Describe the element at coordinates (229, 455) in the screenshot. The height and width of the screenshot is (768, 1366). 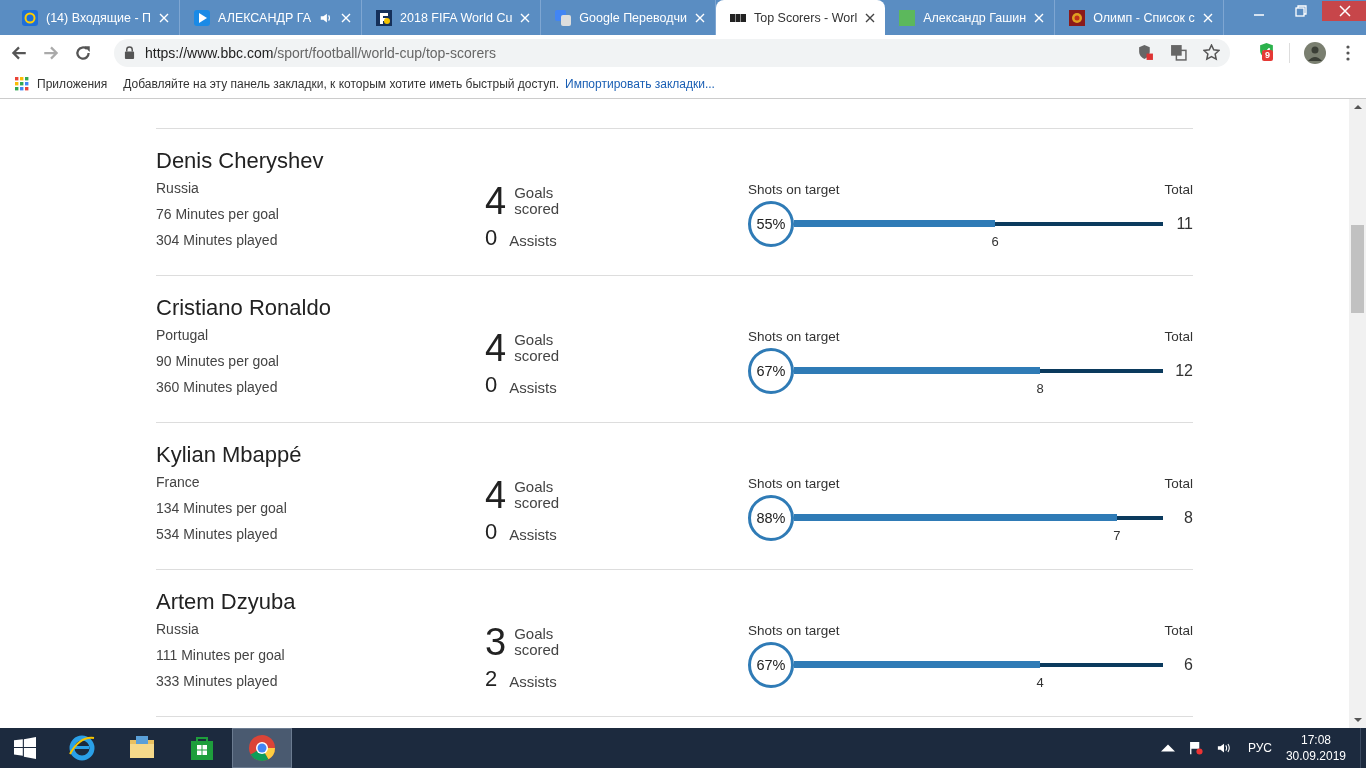
I see `player-name: Kylian Mbappé` at that location.